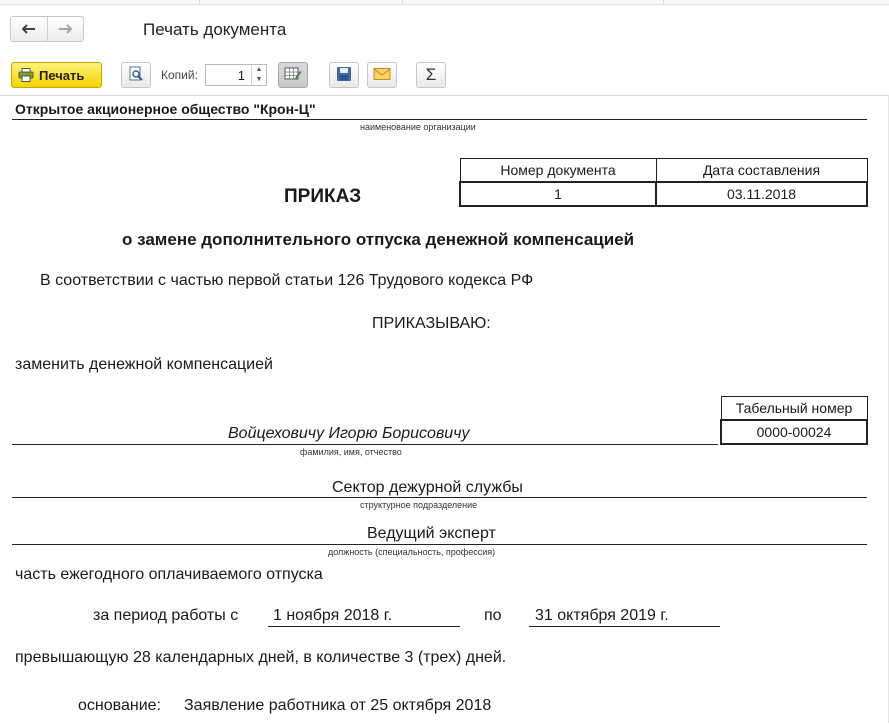  What do you see at coordinates (228, 75) in the screenshot?
I see `copies-value: 1` at bounding box center [228, 75].